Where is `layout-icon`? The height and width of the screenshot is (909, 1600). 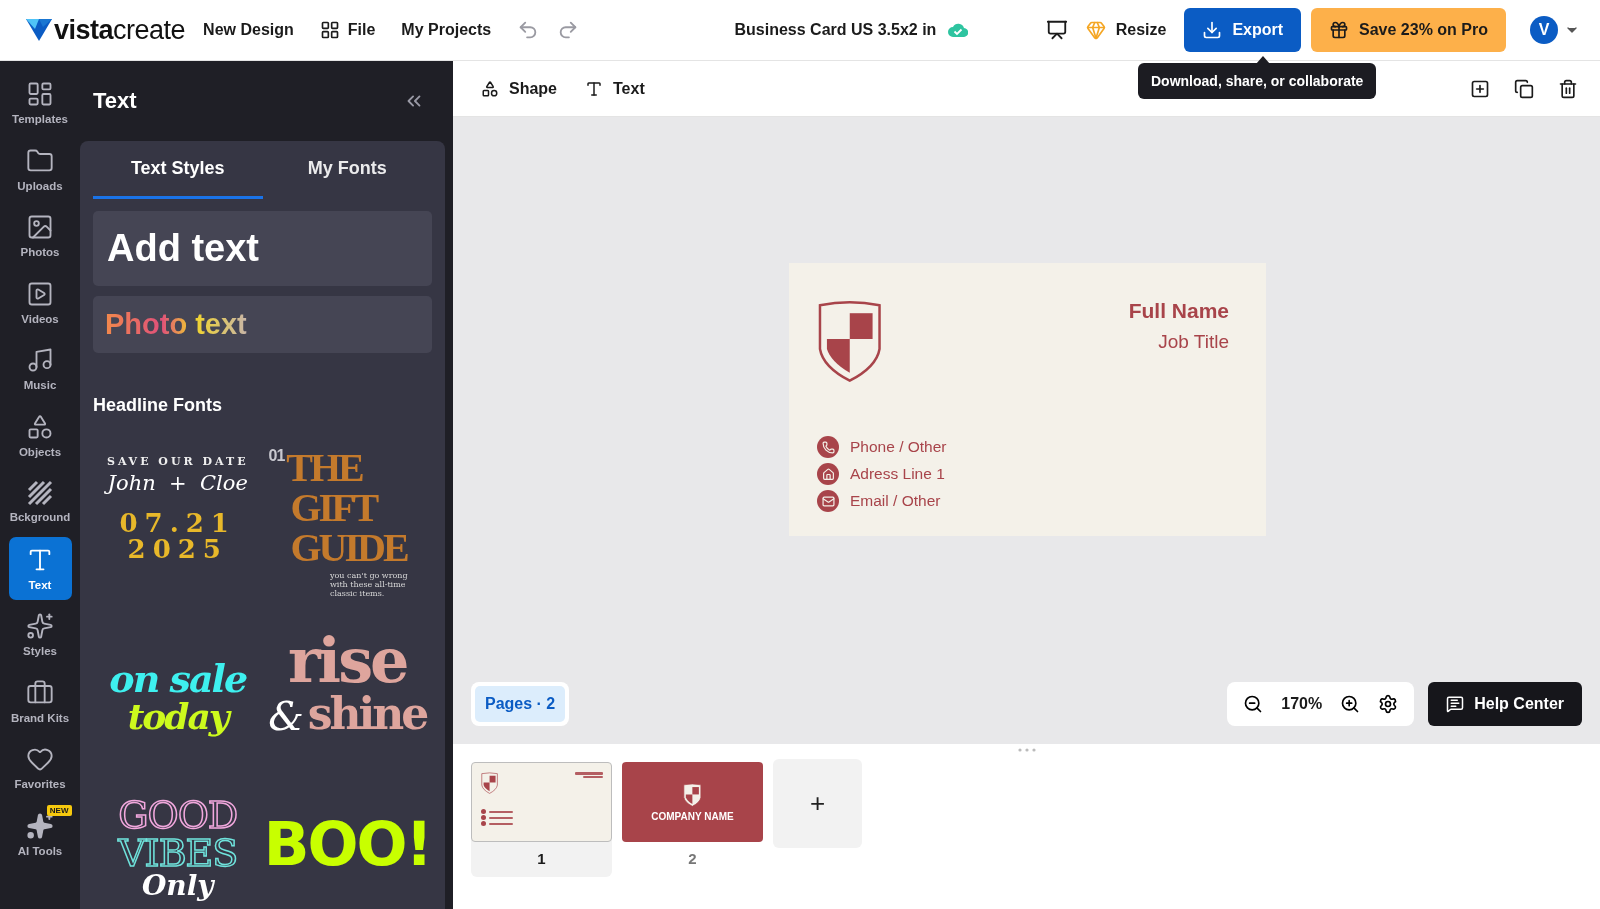
layout-icon is located at coordinates (40, 94).